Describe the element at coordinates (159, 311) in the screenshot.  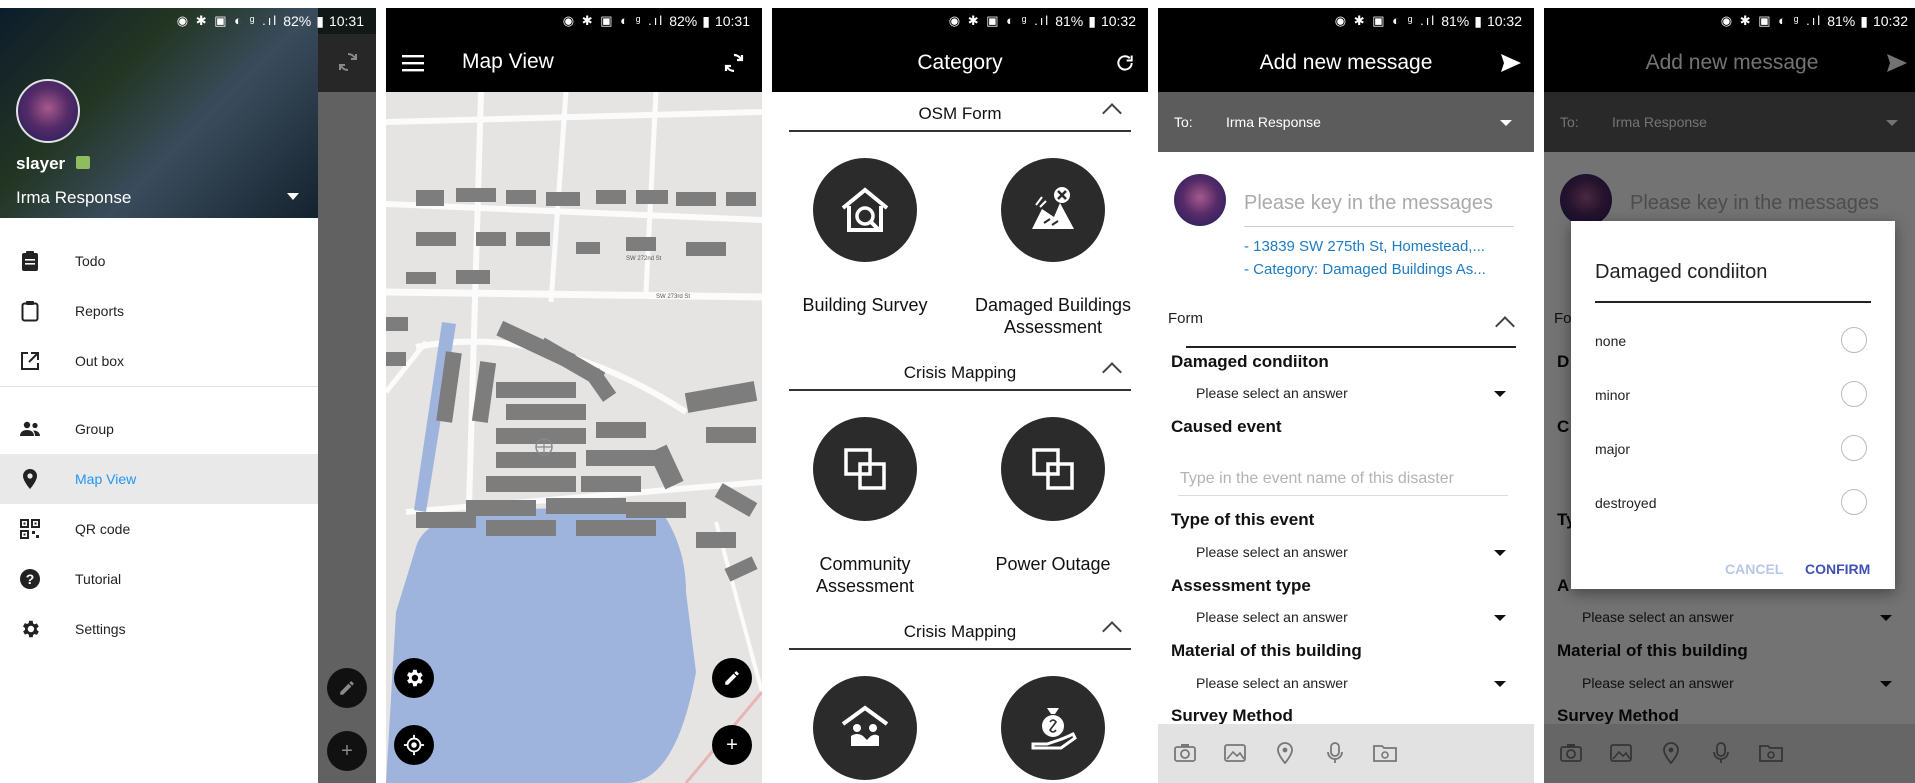
I see `menu-item-reports: Reports` at that location.